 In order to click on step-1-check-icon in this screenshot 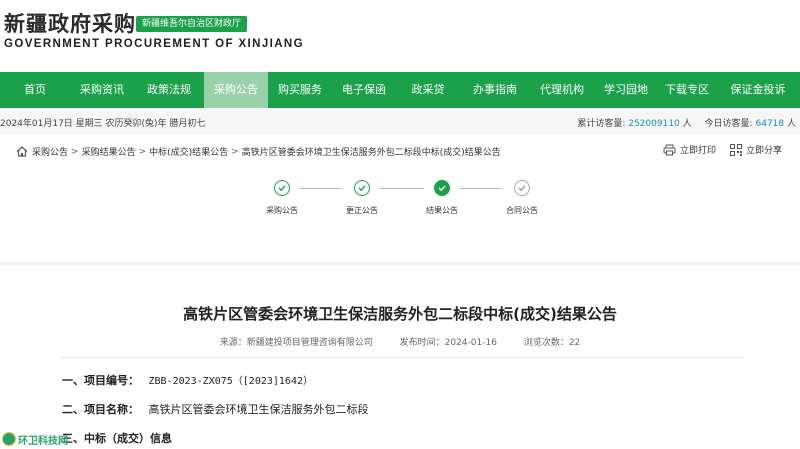, I will do `click(282, 188)`.